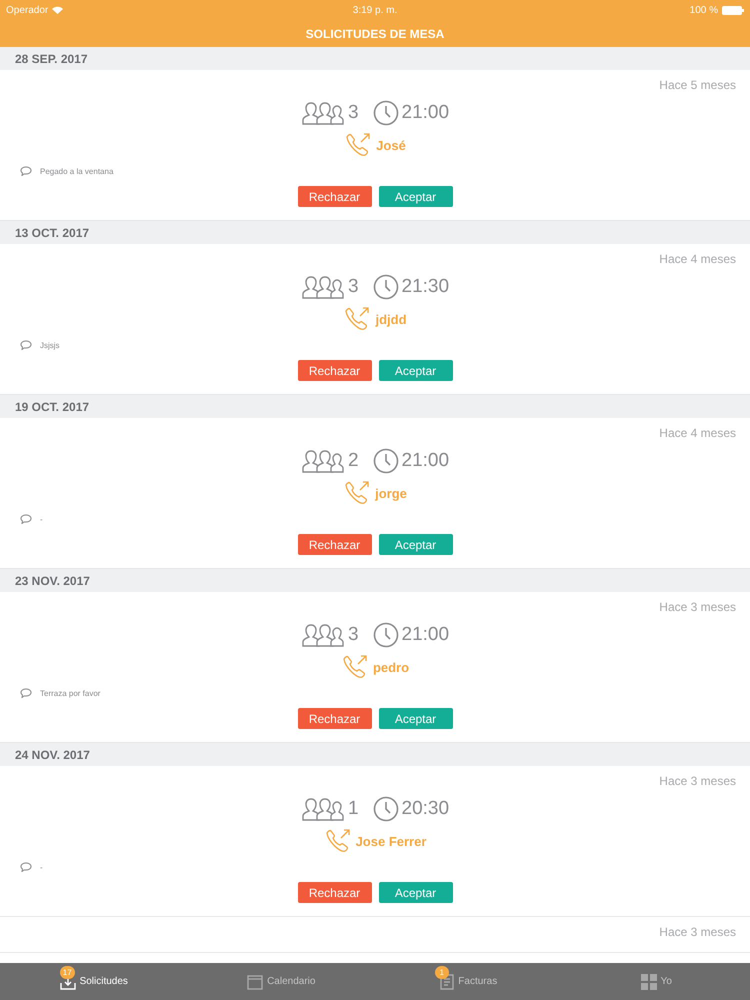 This screenshot has height=1000, width=750. What do you see at coordinates (468, 981) in the screenshot?
I see `tab-item: Facturas 1` at bounding box center [468, 981].